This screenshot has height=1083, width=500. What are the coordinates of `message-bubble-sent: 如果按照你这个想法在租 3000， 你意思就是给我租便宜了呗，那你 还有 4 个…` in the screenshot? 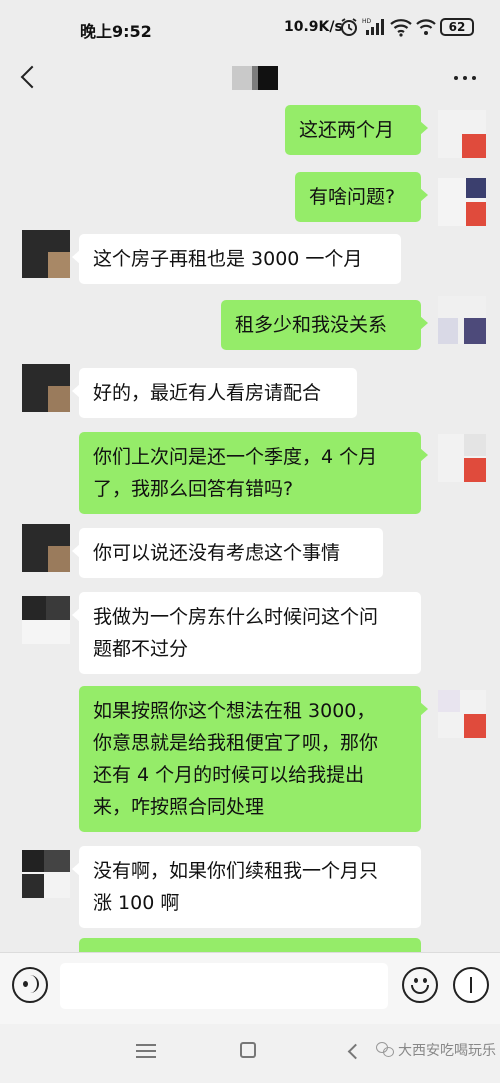 It's located at (253, 759).